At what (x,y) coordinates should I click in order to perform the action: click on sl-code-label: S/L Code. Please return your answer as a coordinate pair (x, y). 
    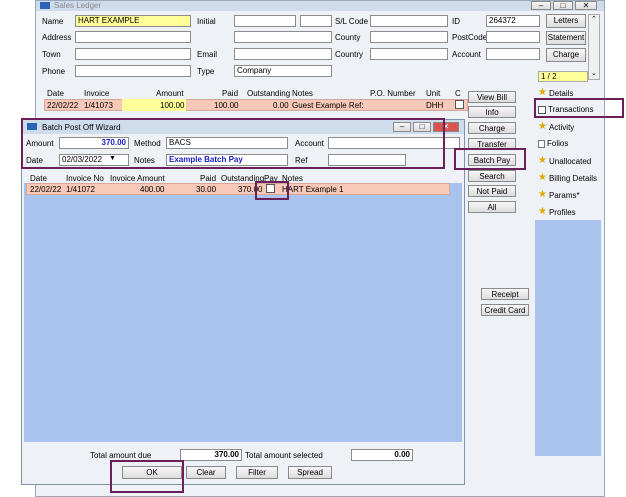
    Looking at the image, I should click on (352, 21).